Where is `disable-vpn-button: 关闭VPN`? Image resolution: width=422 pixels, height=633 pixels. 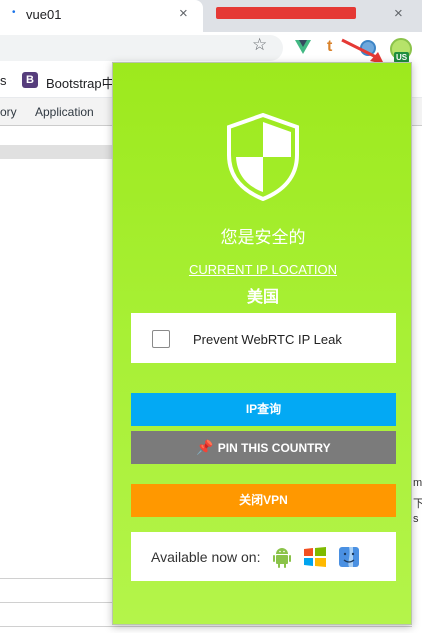 disable-vpn-button: 关闭VPN is located at coordinates (263, 500).